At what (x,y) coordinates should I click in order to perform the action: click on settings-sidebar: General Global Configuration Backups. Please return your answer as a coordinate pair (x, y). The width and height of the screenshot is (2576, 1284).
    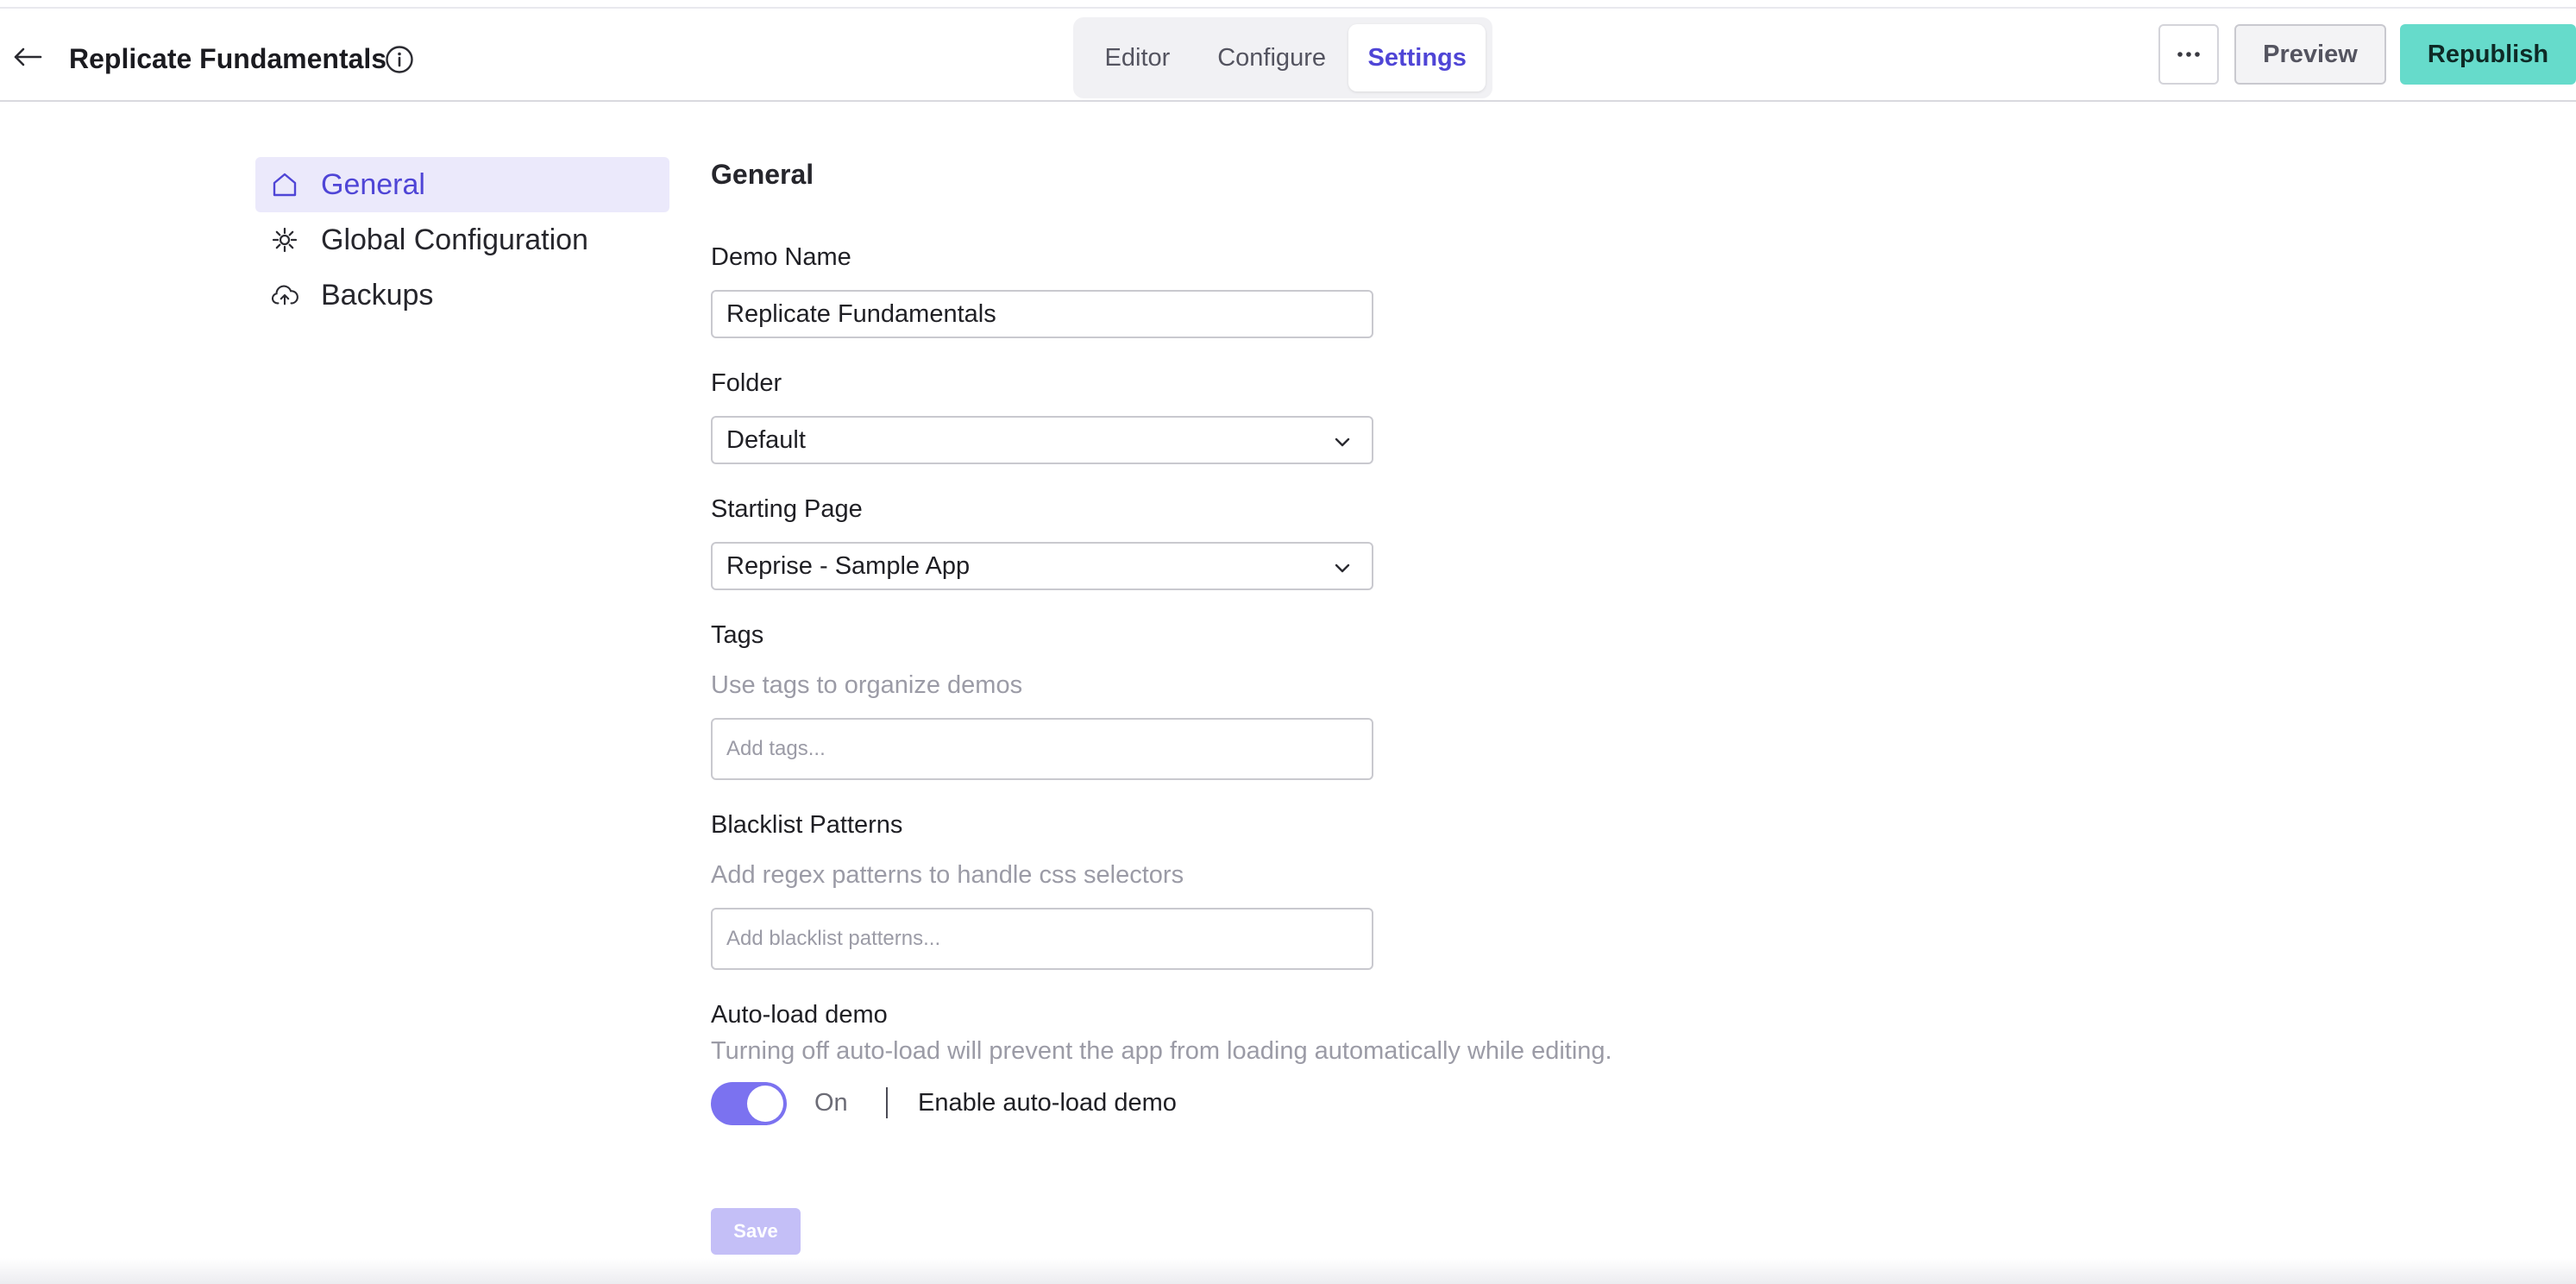
    Looking at the image, I should click on (462, 240).